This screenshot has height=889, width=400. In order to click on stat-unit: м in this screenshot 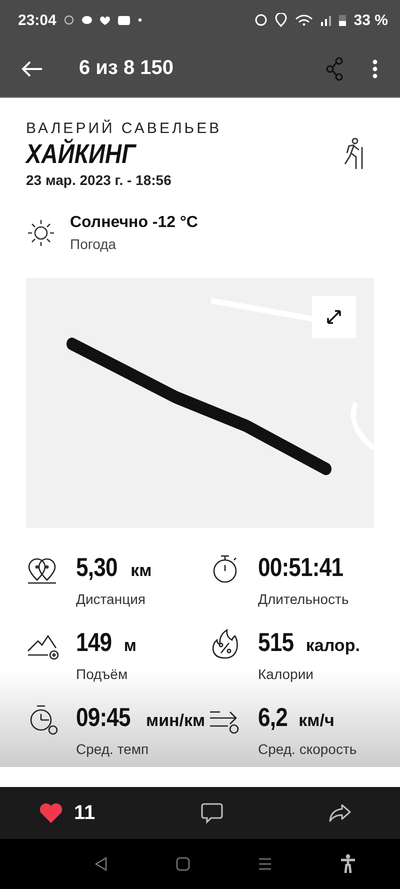, I will do `click(130, 646)`.